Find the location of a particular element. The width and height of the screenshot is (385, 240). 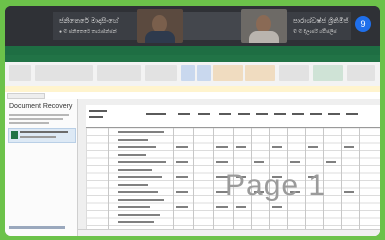

cells-group is located at coordinates (294, 73).